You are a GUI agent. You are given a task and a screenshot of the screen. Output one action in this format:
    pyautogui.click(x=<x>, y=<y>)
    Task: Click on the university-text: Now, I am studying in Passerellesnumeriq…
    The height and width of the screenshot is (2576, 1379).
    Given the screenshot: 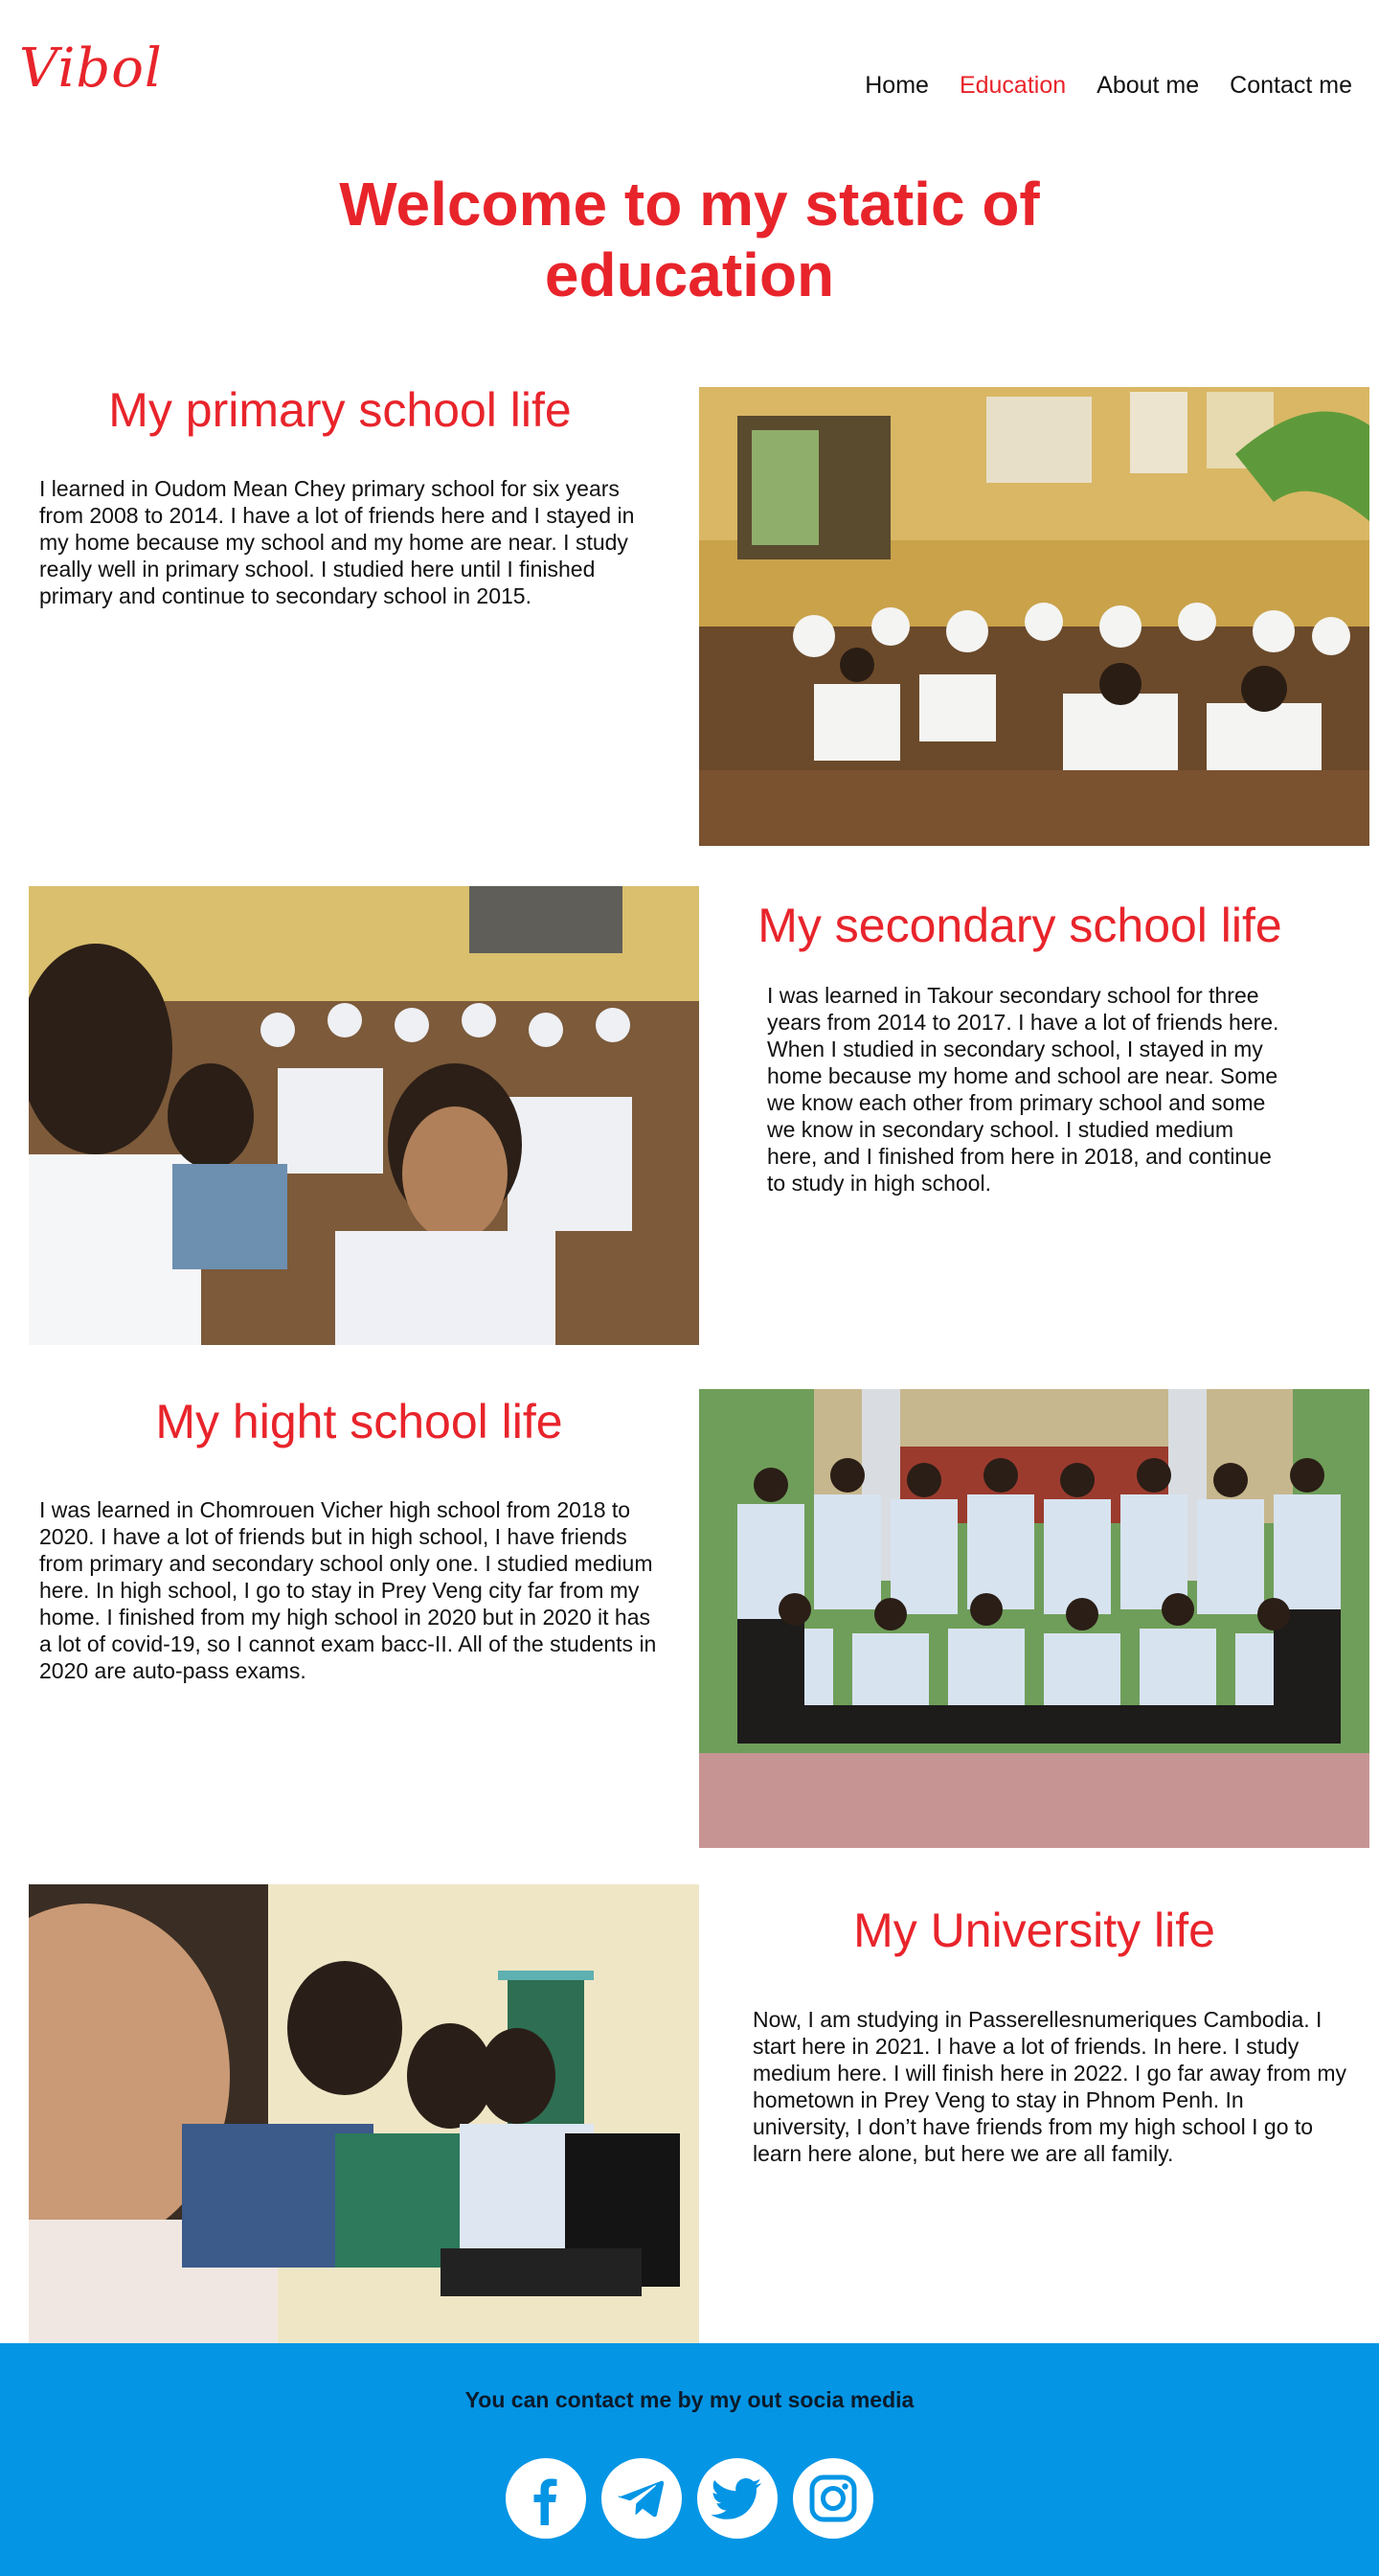 What is the action you would take?
    pyautogui.click(x=1049, y=2086)
    